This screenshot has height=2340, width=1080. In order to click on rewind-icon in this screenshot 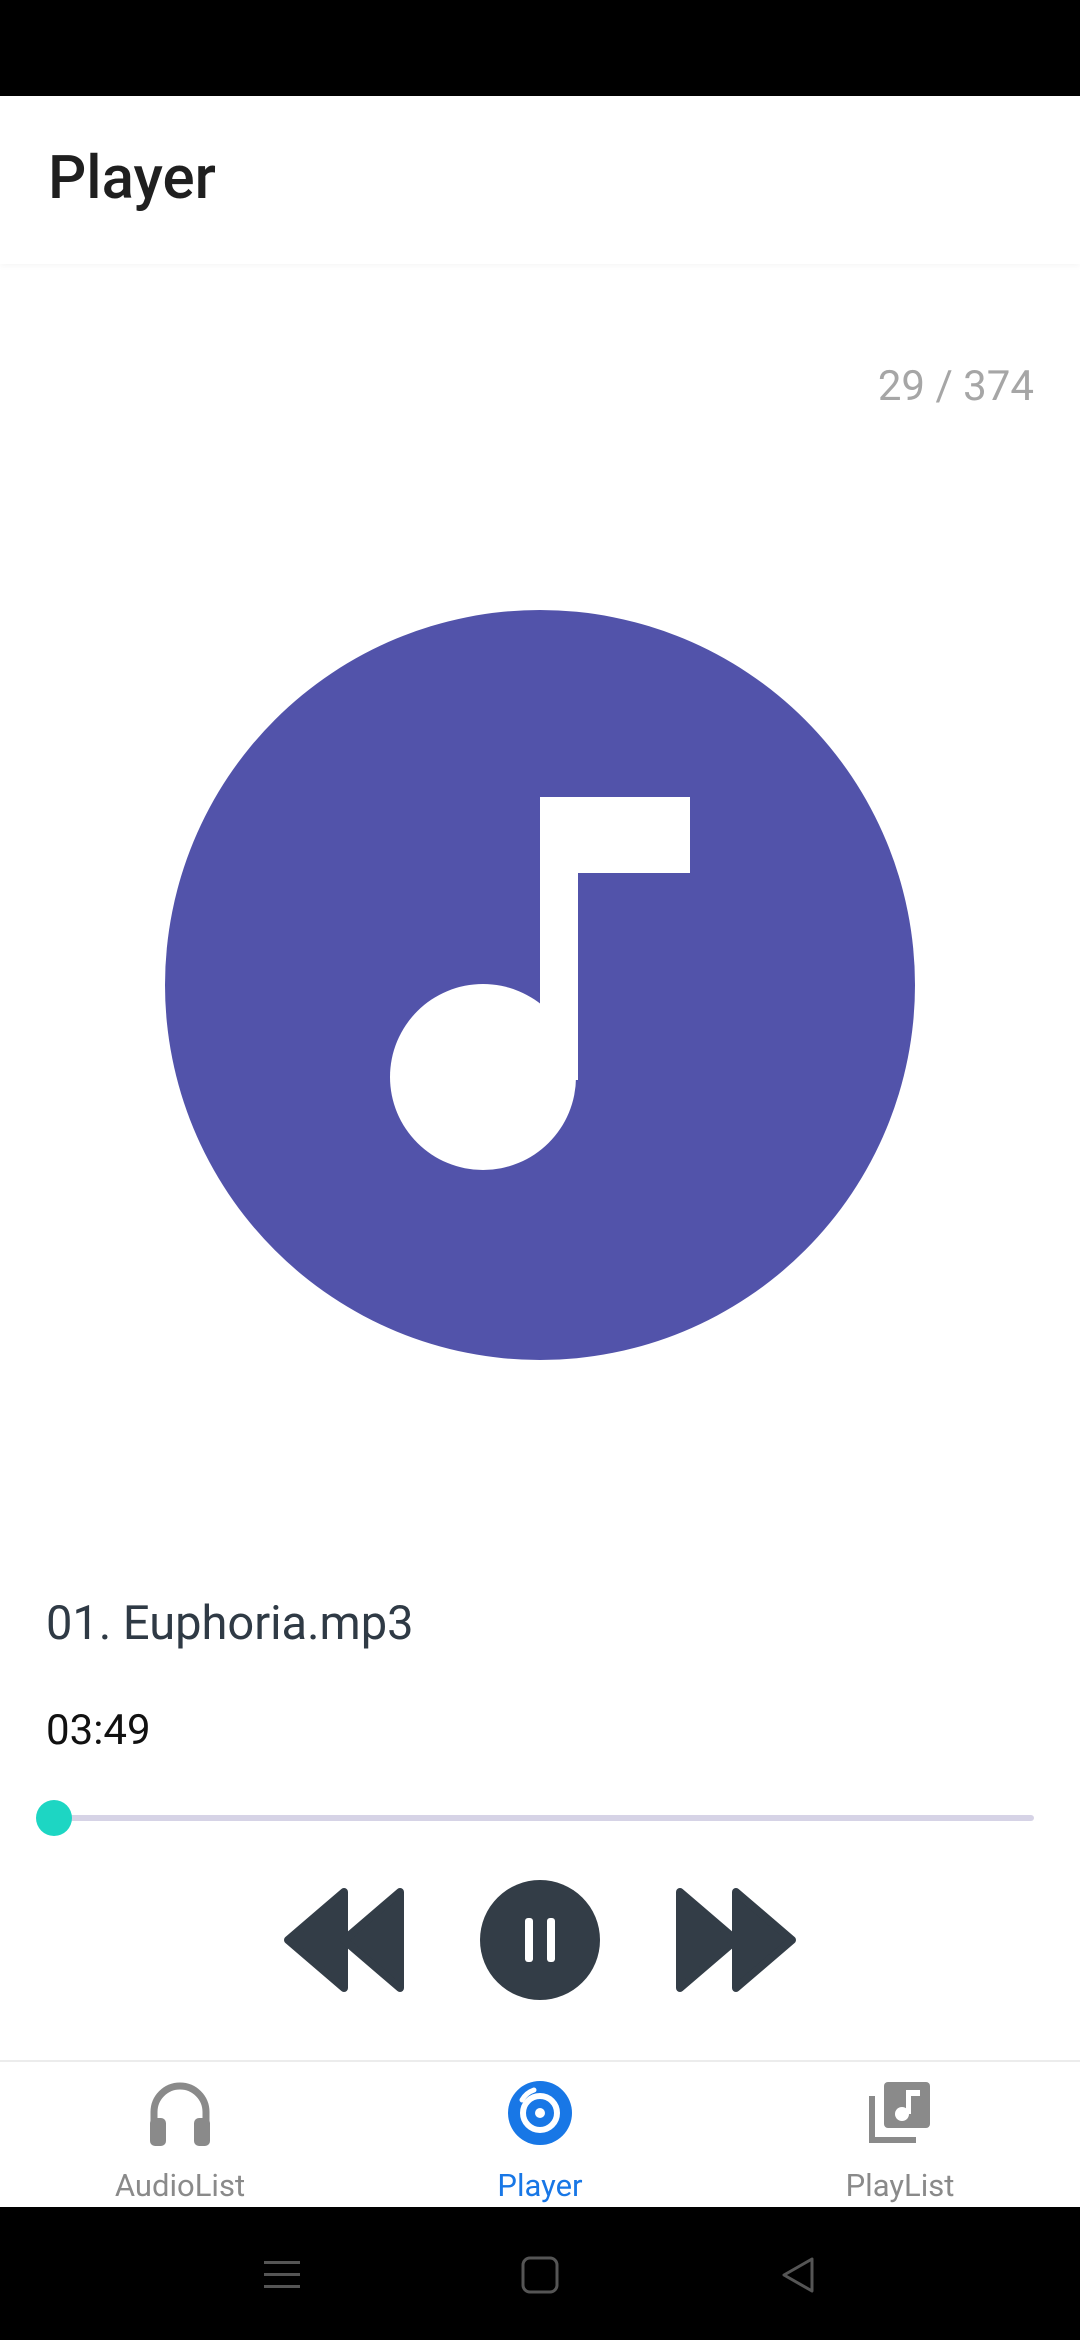, I will do `click(344, 1940)`.